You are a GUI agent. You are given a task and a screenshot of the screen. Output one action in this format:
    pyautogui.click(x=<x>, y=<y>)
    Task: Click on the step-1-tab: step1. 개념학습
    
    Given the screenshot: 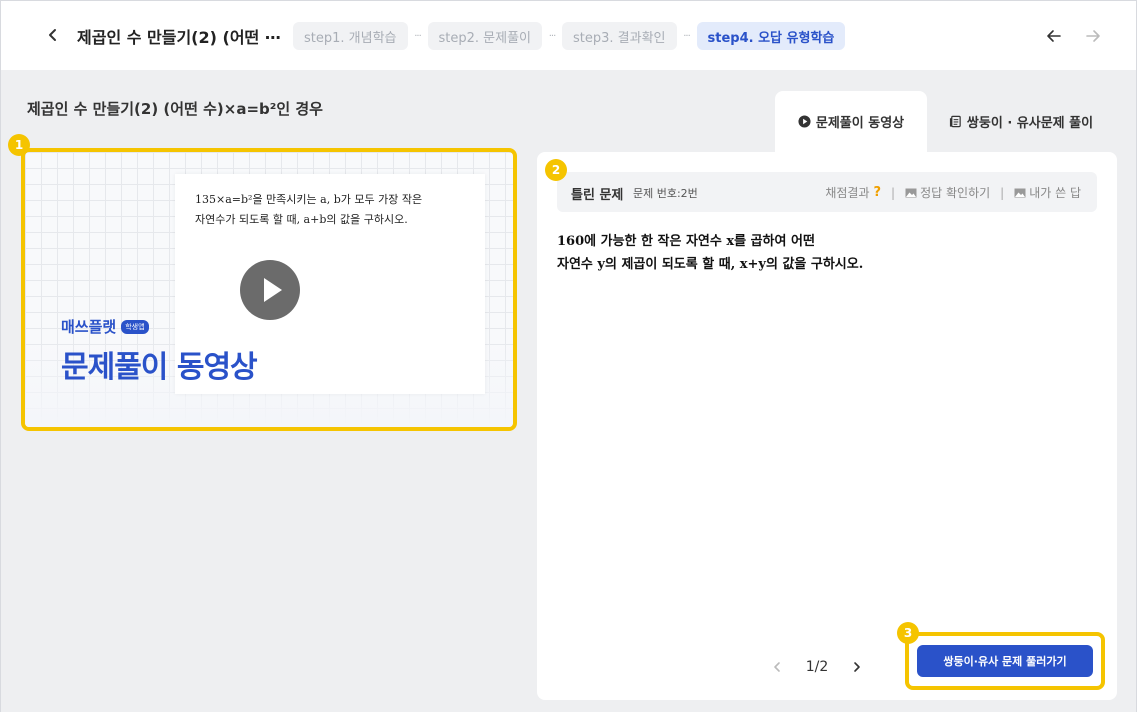 What is the action you would take?
    pyautogui.click(x=350, y=36)
    